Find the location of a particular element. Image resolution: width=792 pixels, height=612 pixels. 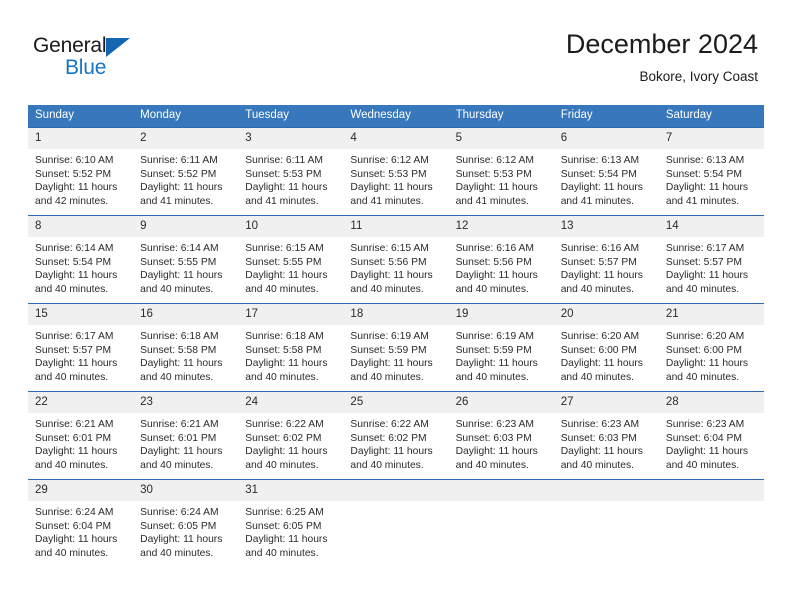

weekday-header-friday: Friday is located at coordinates (606, 116).